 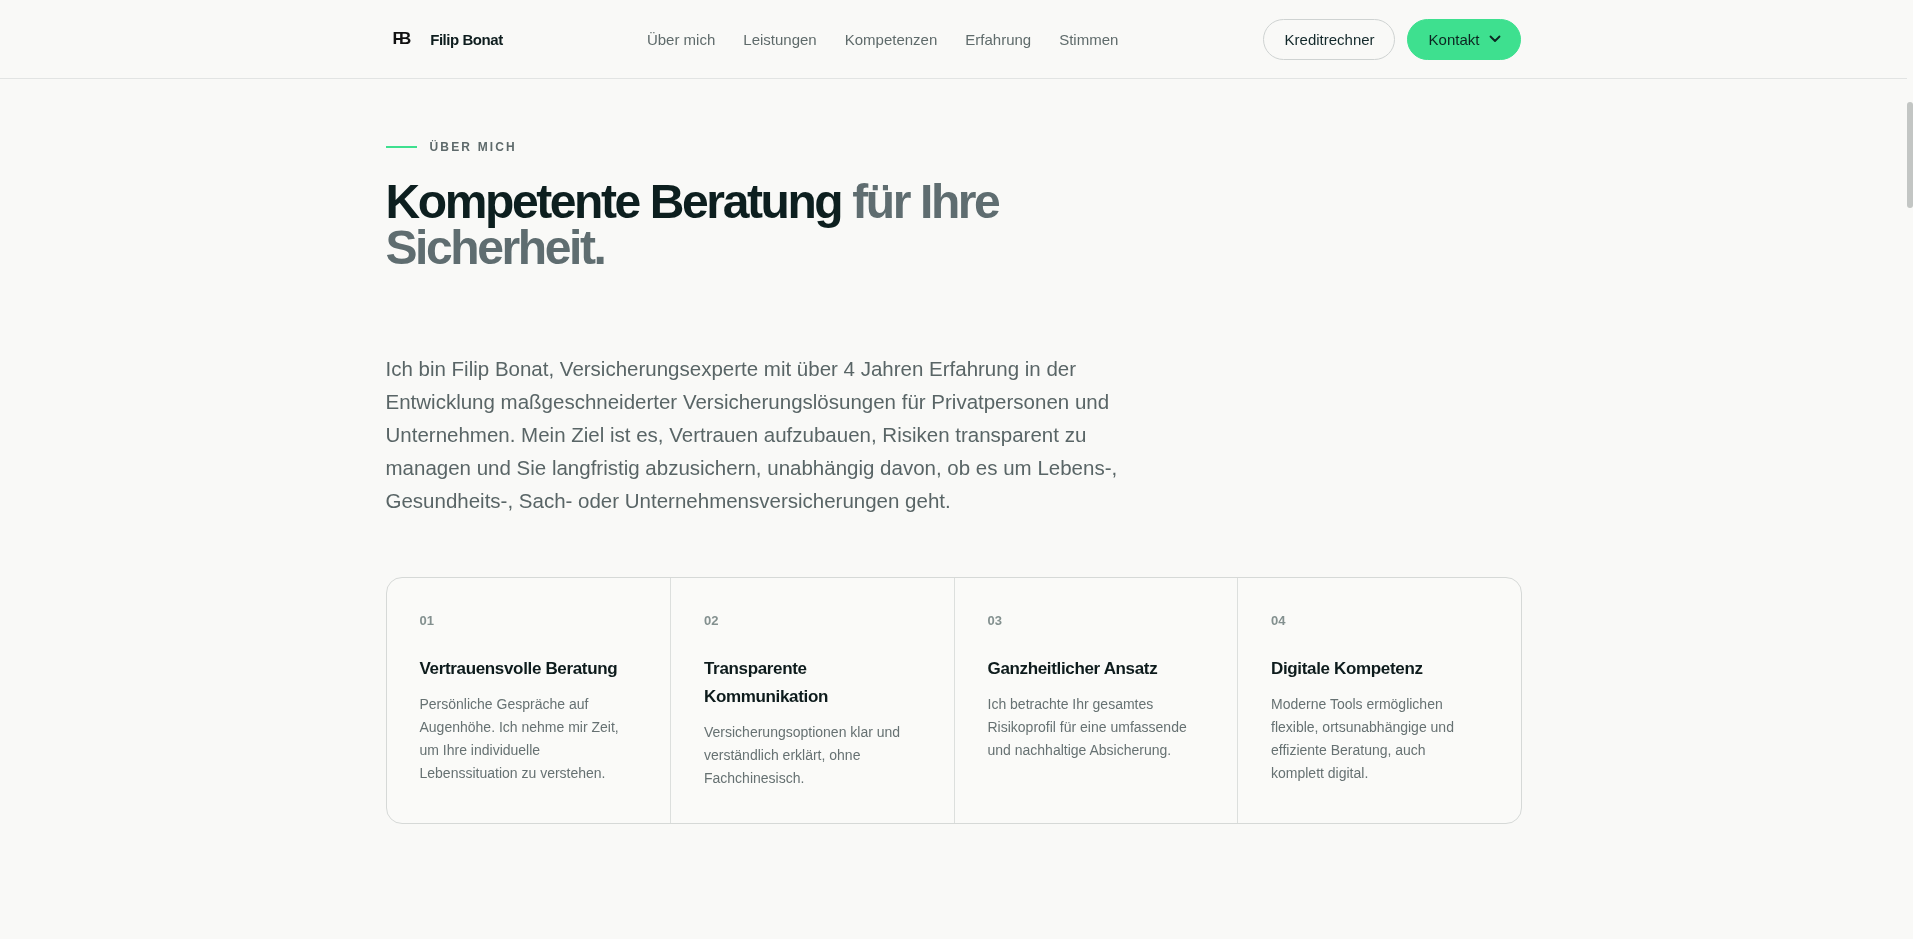 What do you see at coordinates (767, 683) in the screenshot?
I see `feature-title: Transparente Kommunikation` at bounding box center [767, 683].